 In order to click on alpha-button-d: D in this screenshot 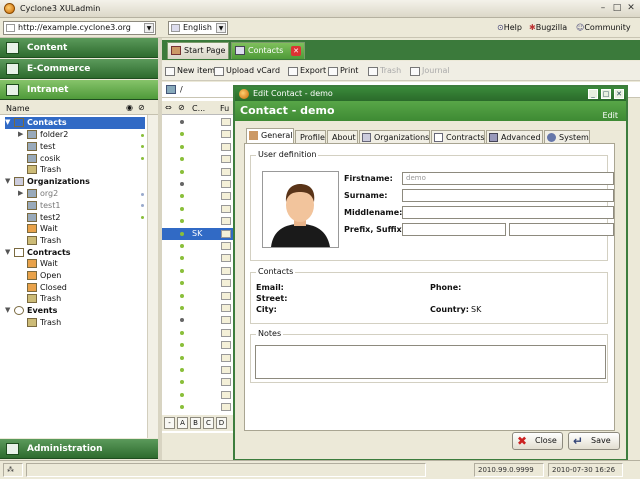, I will do `click(221, 423)`.